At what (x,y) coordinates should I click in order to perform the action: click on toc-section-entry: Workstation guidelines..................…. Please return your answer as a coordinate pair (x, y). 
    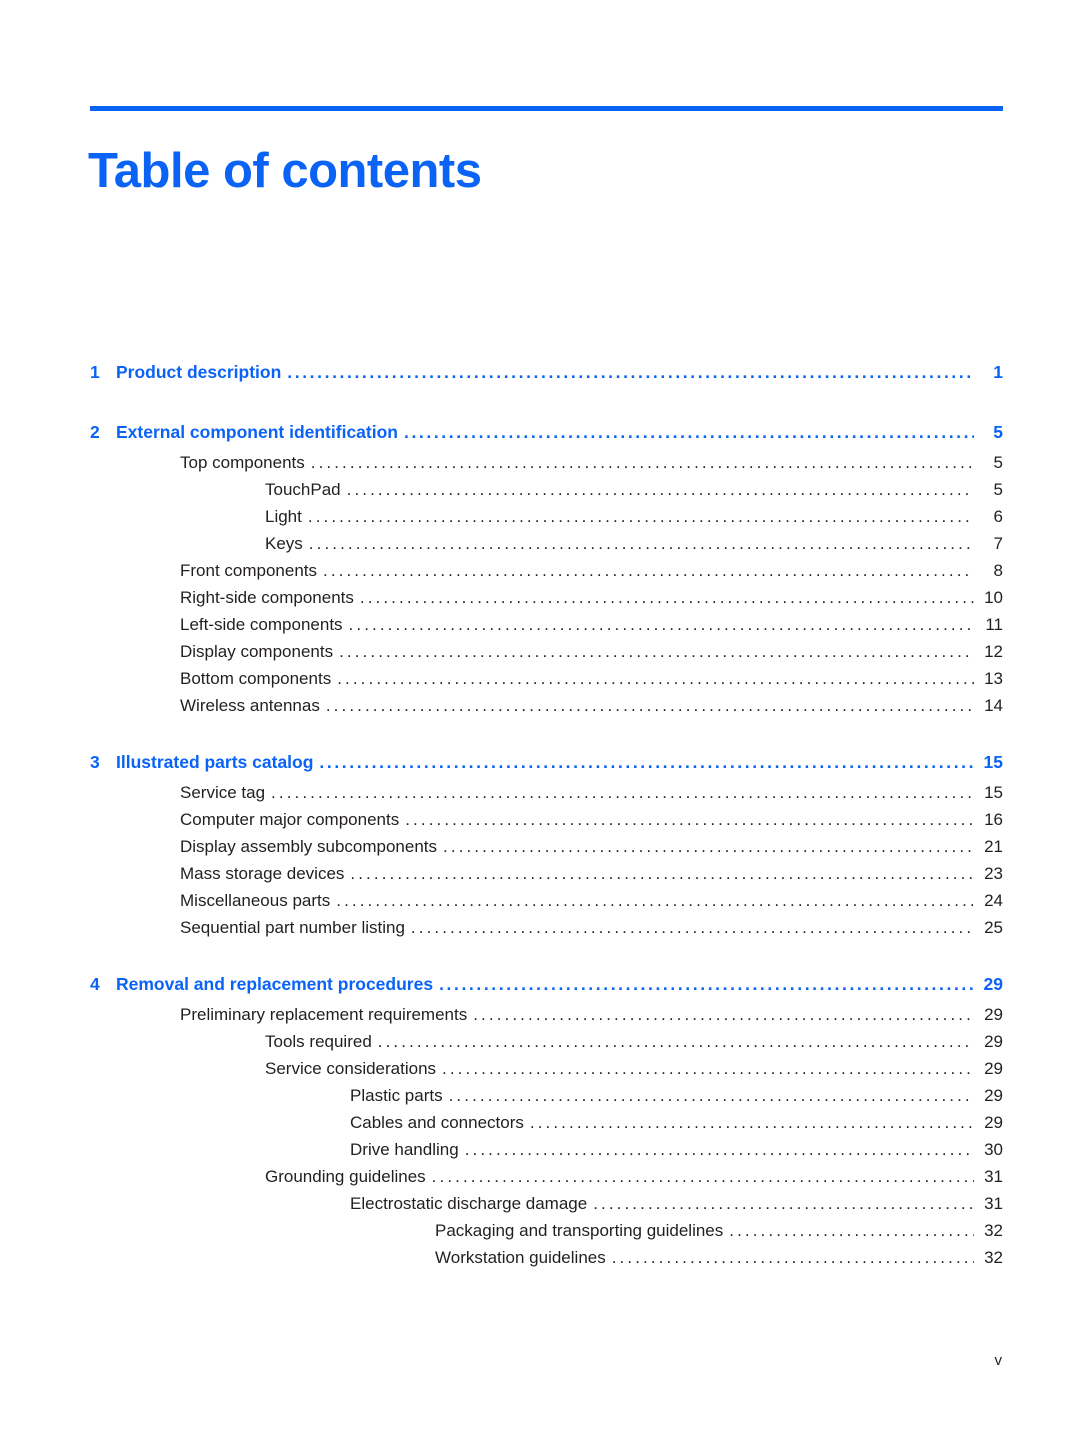
    Looking at the image, I should click on (546, 1261).